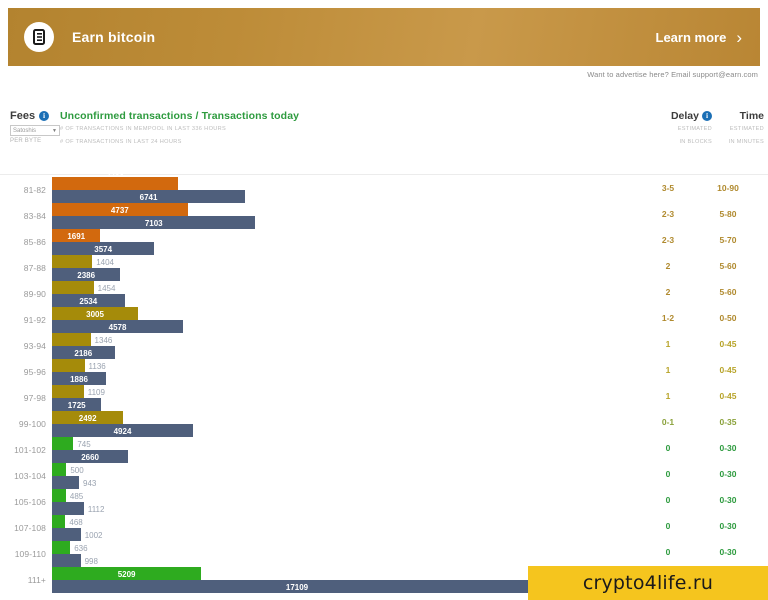  I want to click on fee-range-label: 109-110, so click(30, 554).